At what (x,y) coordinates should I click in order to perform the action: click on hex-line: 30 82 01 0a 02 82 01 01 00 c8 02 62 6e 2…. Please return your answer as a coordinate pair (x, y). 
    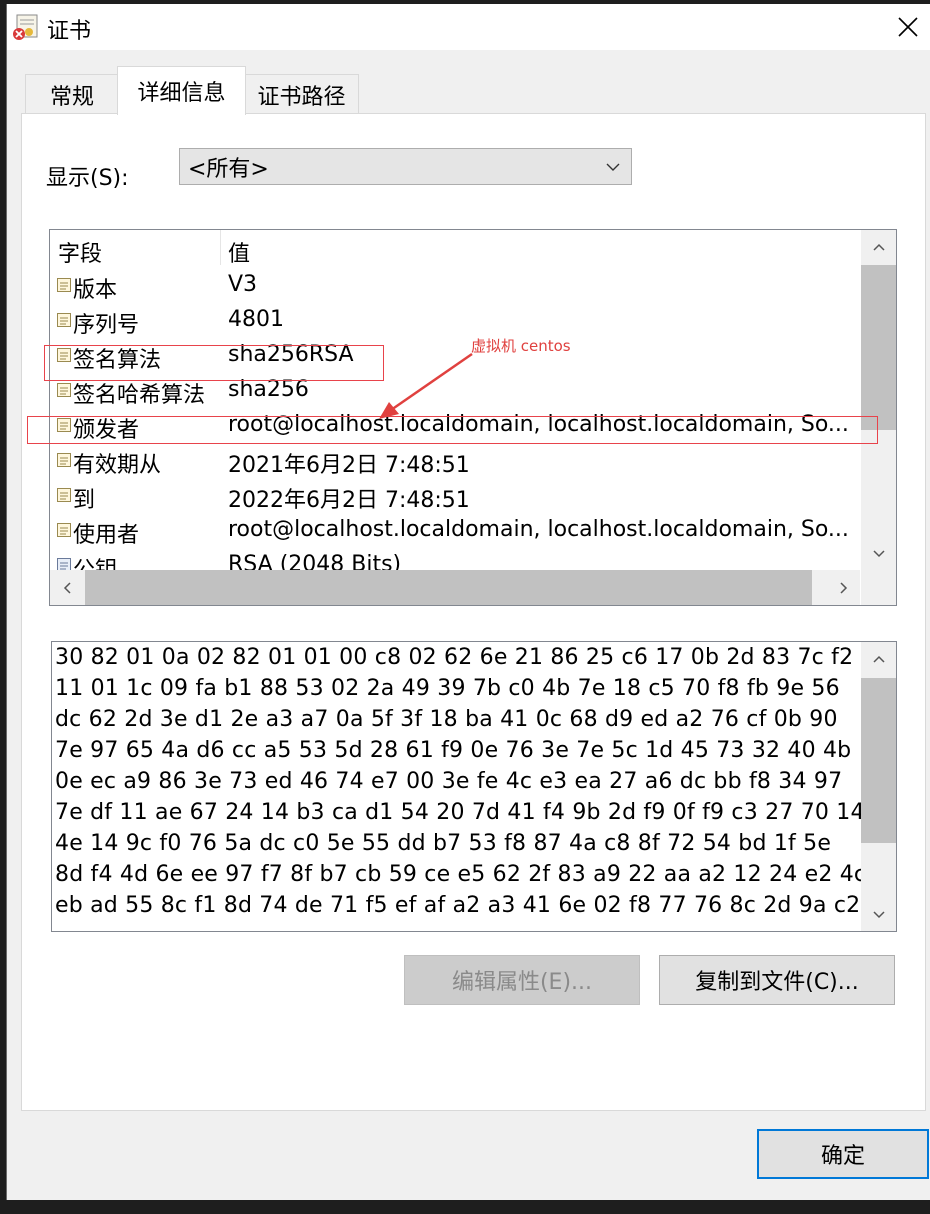
    Looking at the image, I should click on (454, 657).